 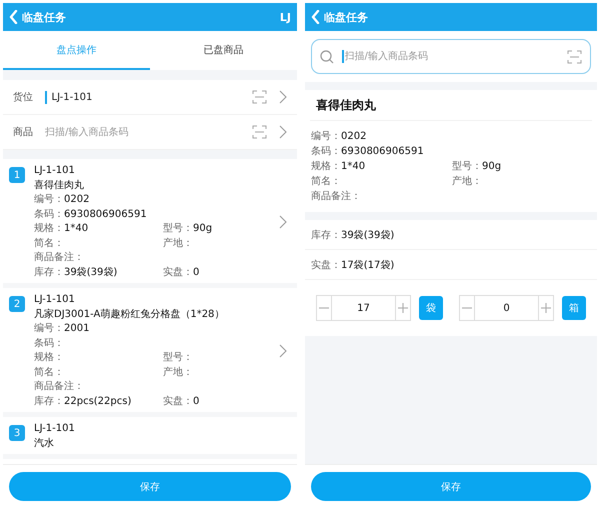 I want to click on field-label: 货位, so click(x=23, y=97).